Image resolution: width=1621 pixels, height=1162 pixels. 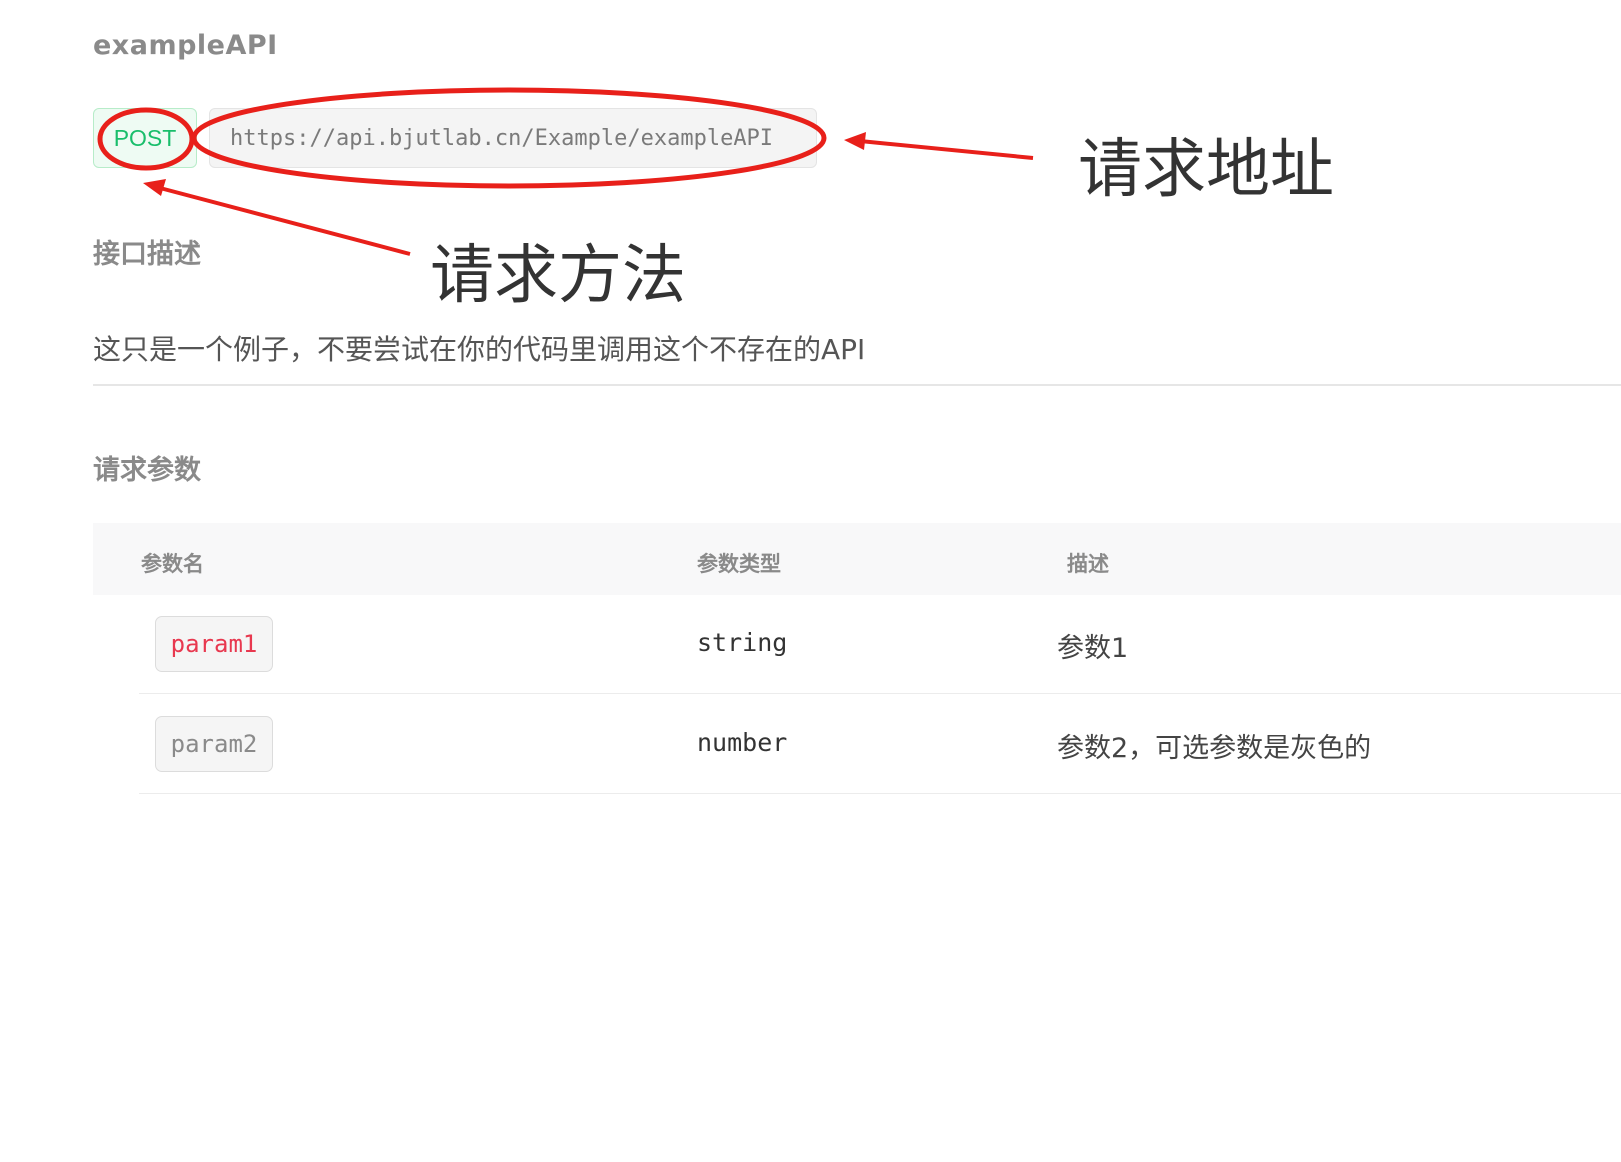 What do you see at coordinates (509, 138) in the screenshot?
I see `url-highlight-ellipse` at bounding box center [509, 138].